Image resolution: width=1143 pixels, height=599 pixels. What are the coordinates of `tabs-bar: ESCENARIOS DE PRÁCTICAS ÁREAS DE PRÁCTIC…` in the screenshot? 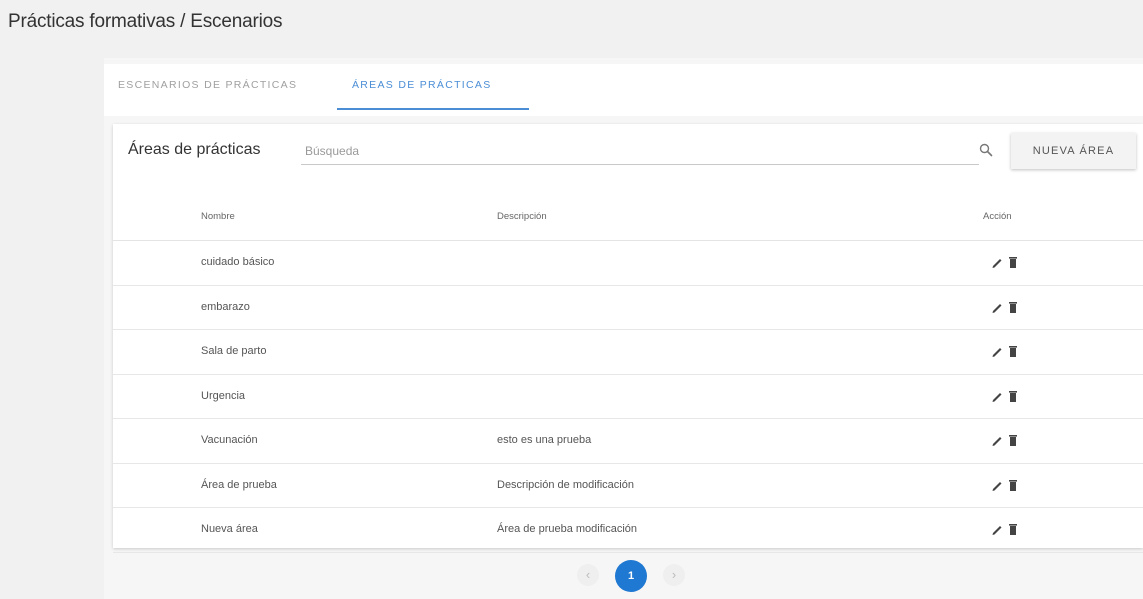 It's located at (623, 90).